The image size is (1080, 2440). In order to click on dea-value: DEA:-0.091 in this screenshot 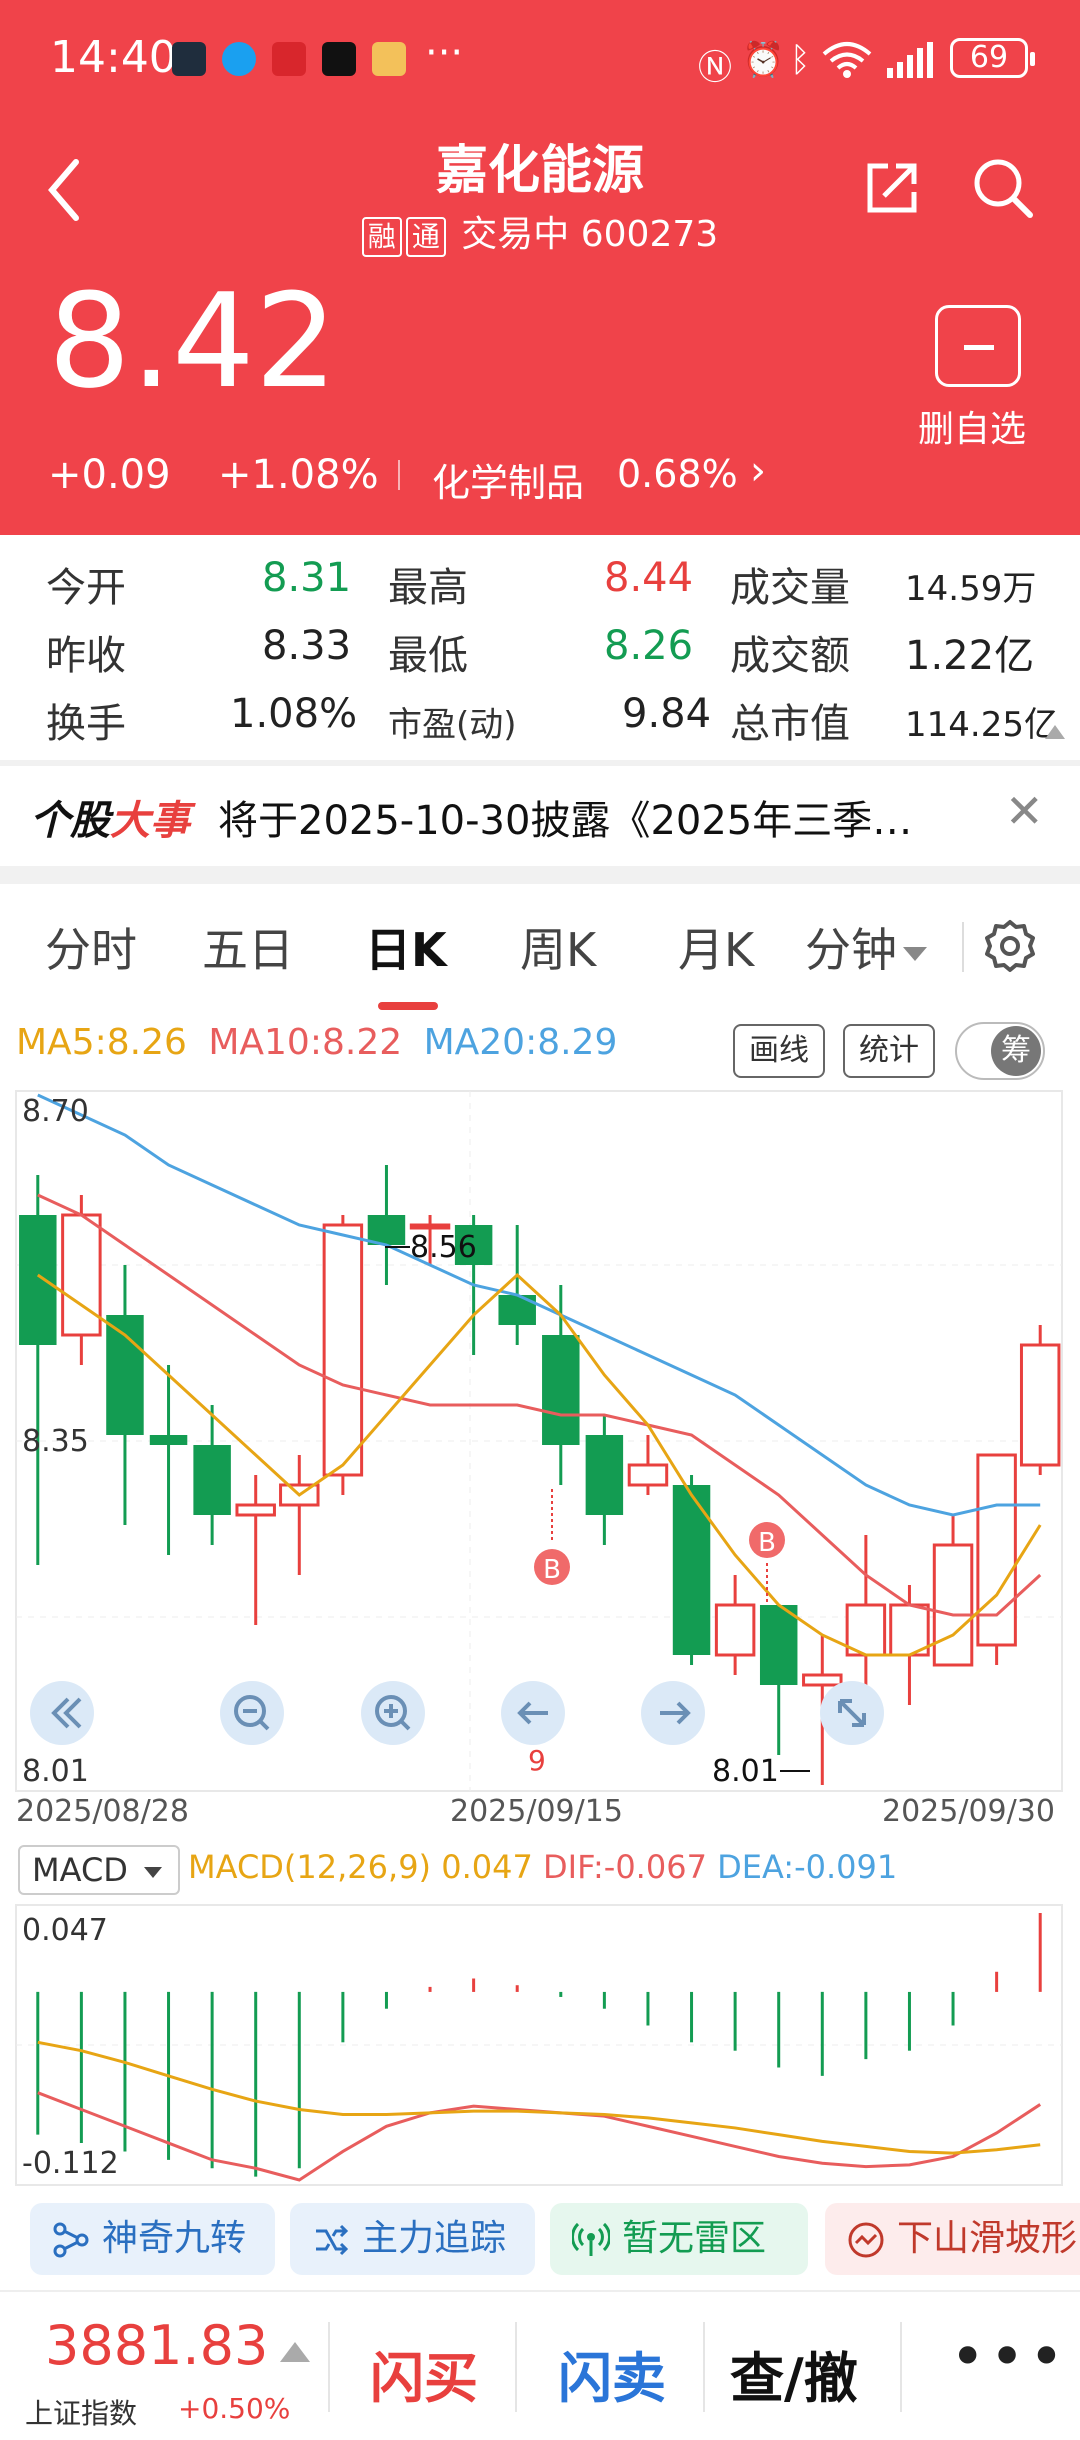, I will do `click(807, 1867)`.